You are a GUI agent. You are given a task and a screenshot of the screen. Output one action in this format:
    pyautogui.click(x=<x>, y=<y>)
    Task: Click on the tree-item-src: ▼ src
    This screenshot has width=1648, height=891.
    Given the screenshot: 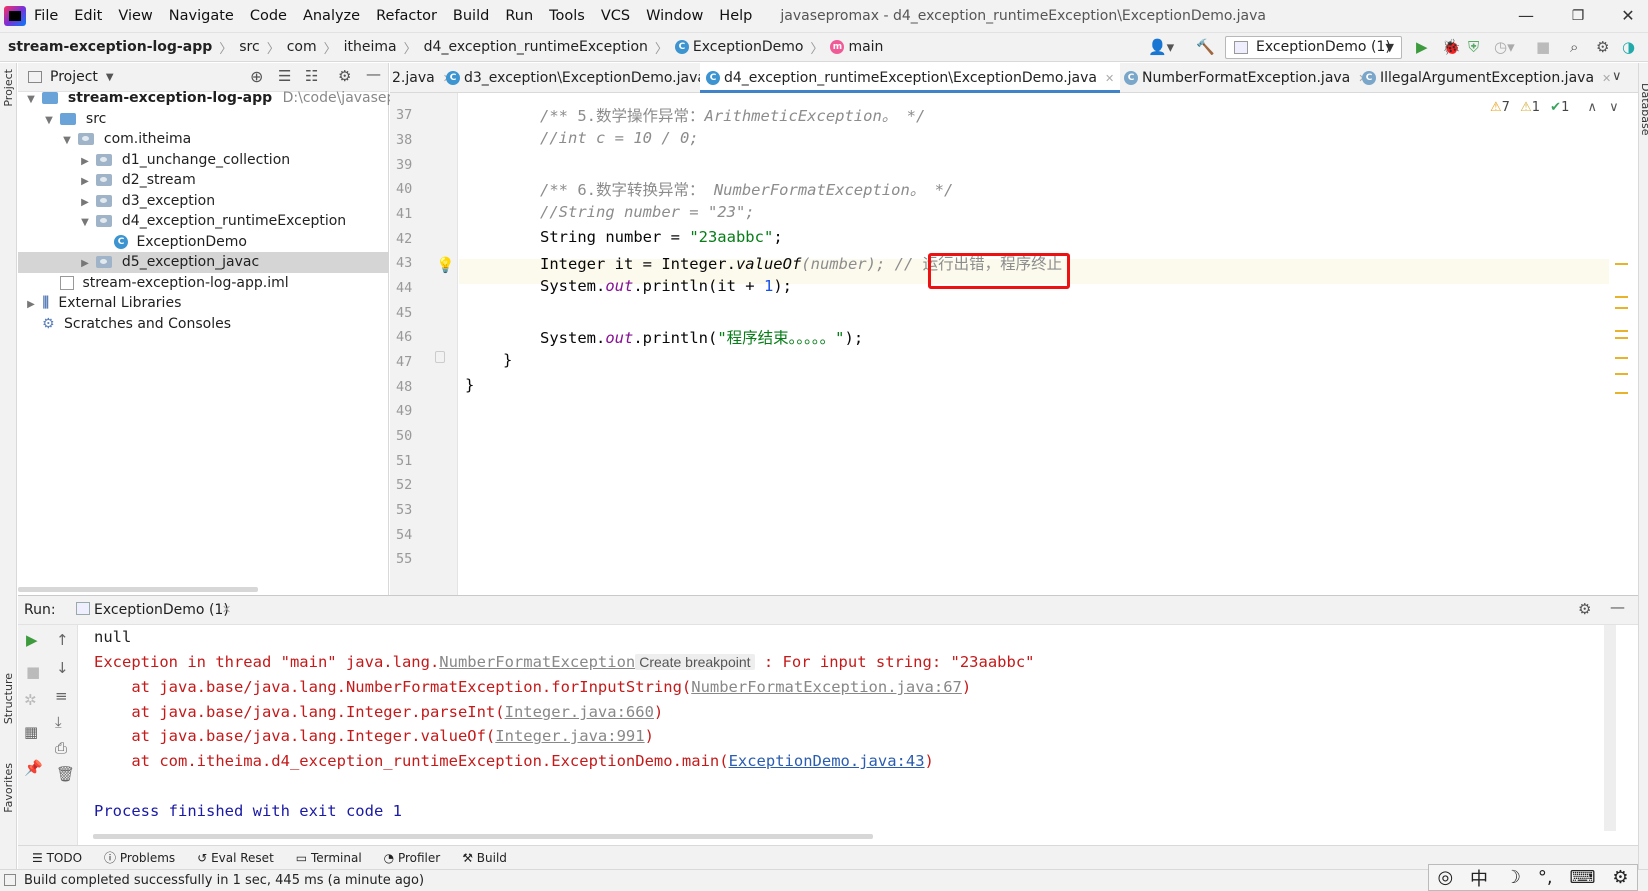 What is the action you would take?
    pyautogui.click(x=203, y=119)
    